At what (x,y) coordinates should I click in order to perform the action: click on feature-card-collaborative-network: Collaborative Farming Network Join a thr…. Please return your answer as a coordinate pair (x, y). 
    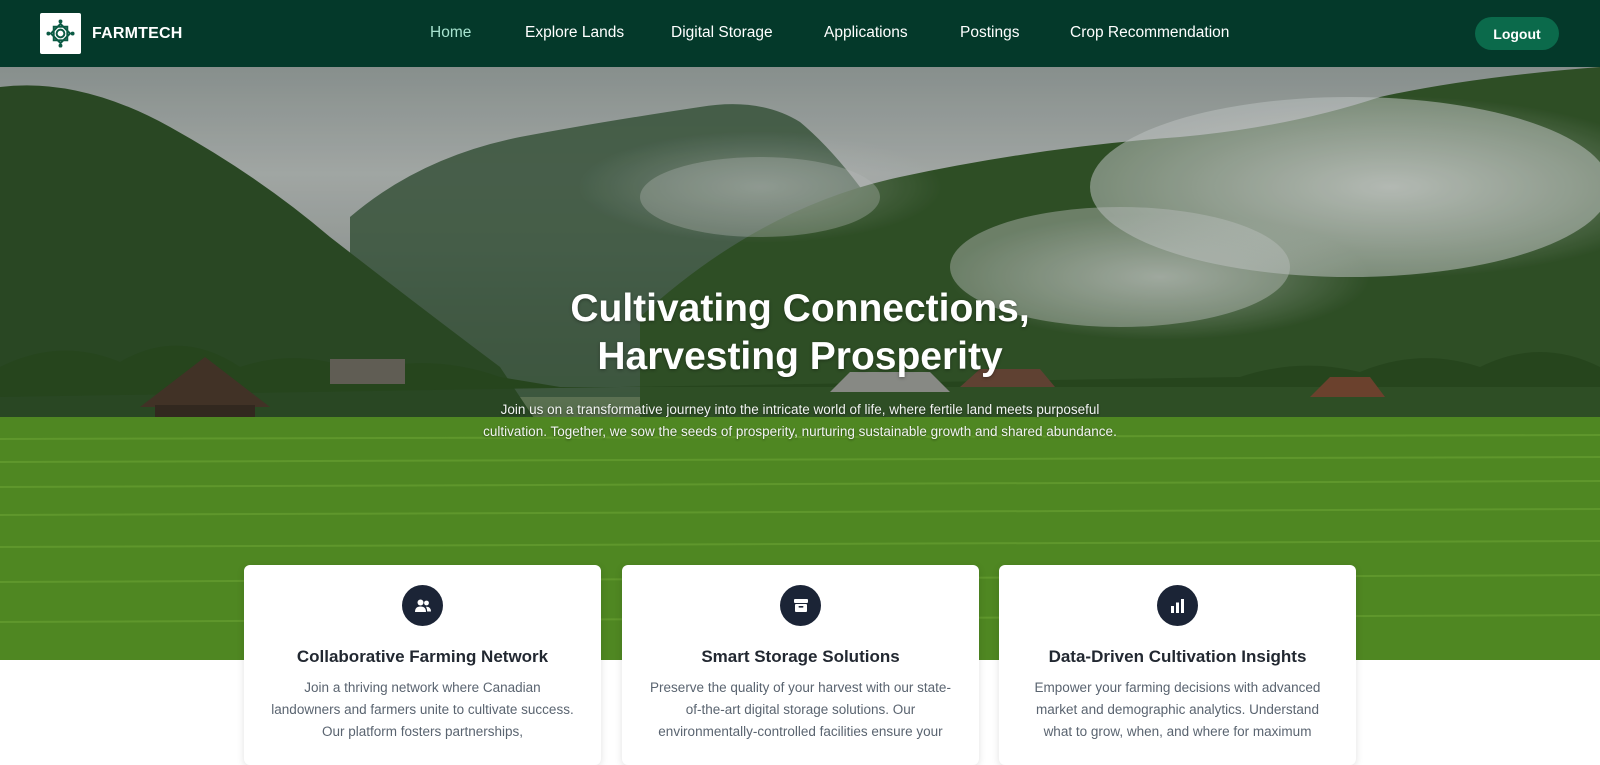
    Looking at the image, I should click on (422, 665).